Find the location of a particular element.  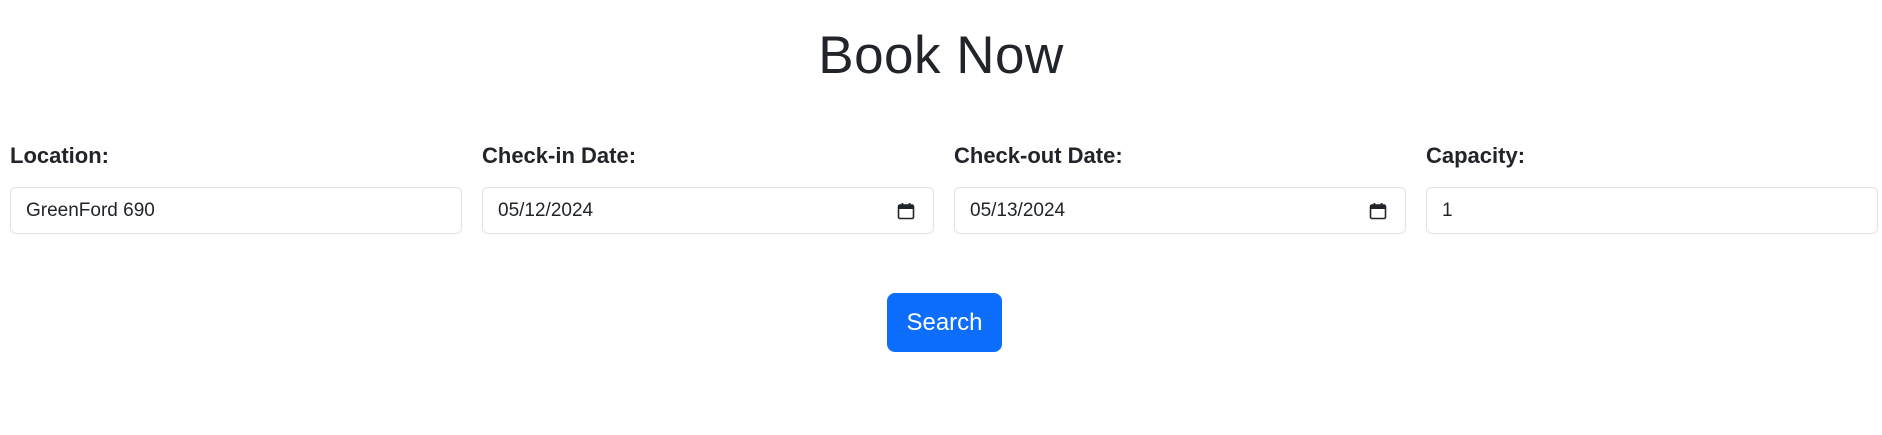

location-value: GreenFord 690 is located at coordinates (90, 210).